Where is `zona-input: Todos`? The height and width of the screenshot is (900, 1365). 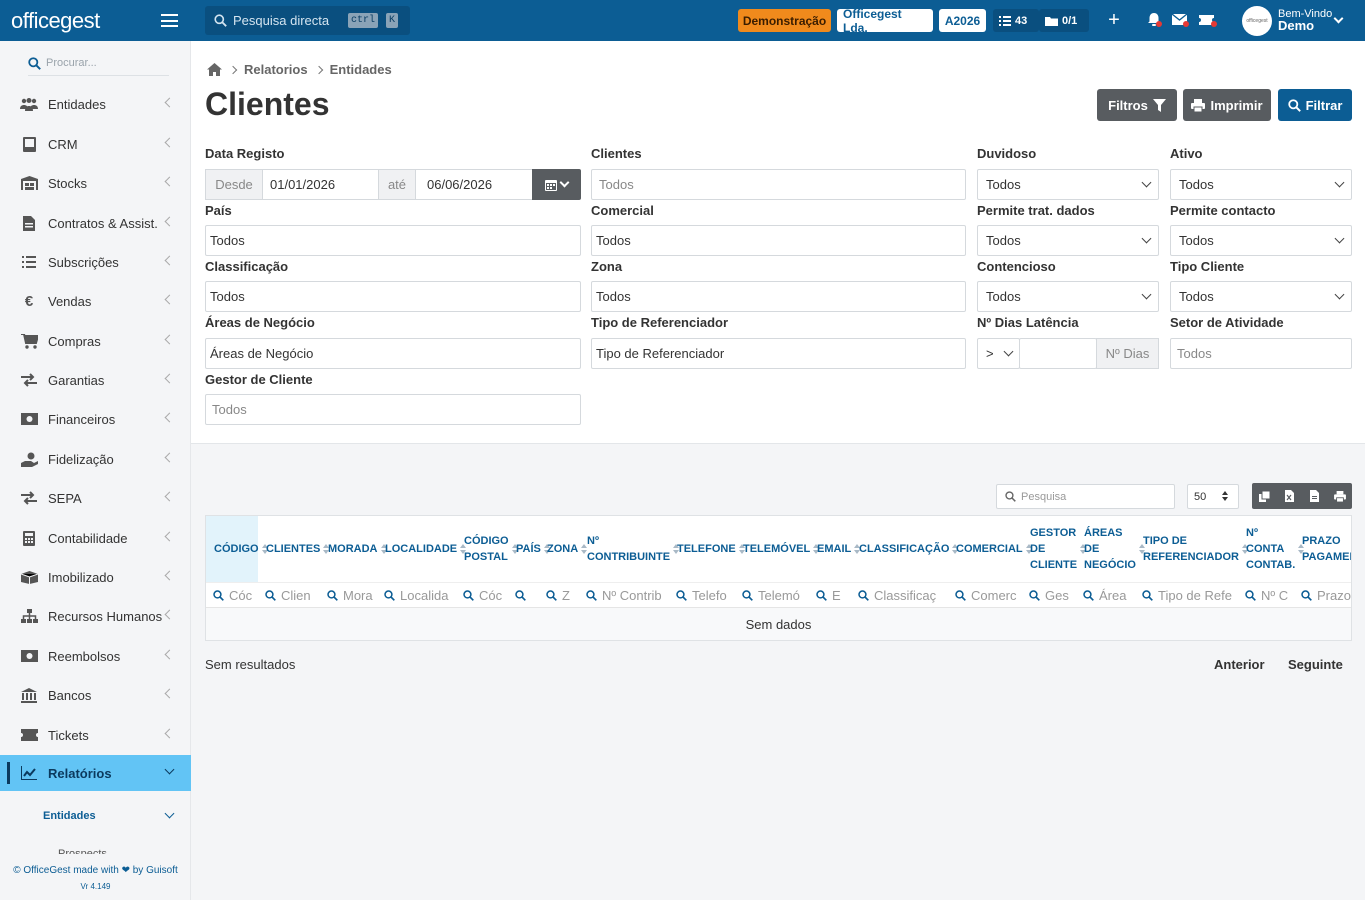 zona-input: Todos is located at coordinates (778, 296).